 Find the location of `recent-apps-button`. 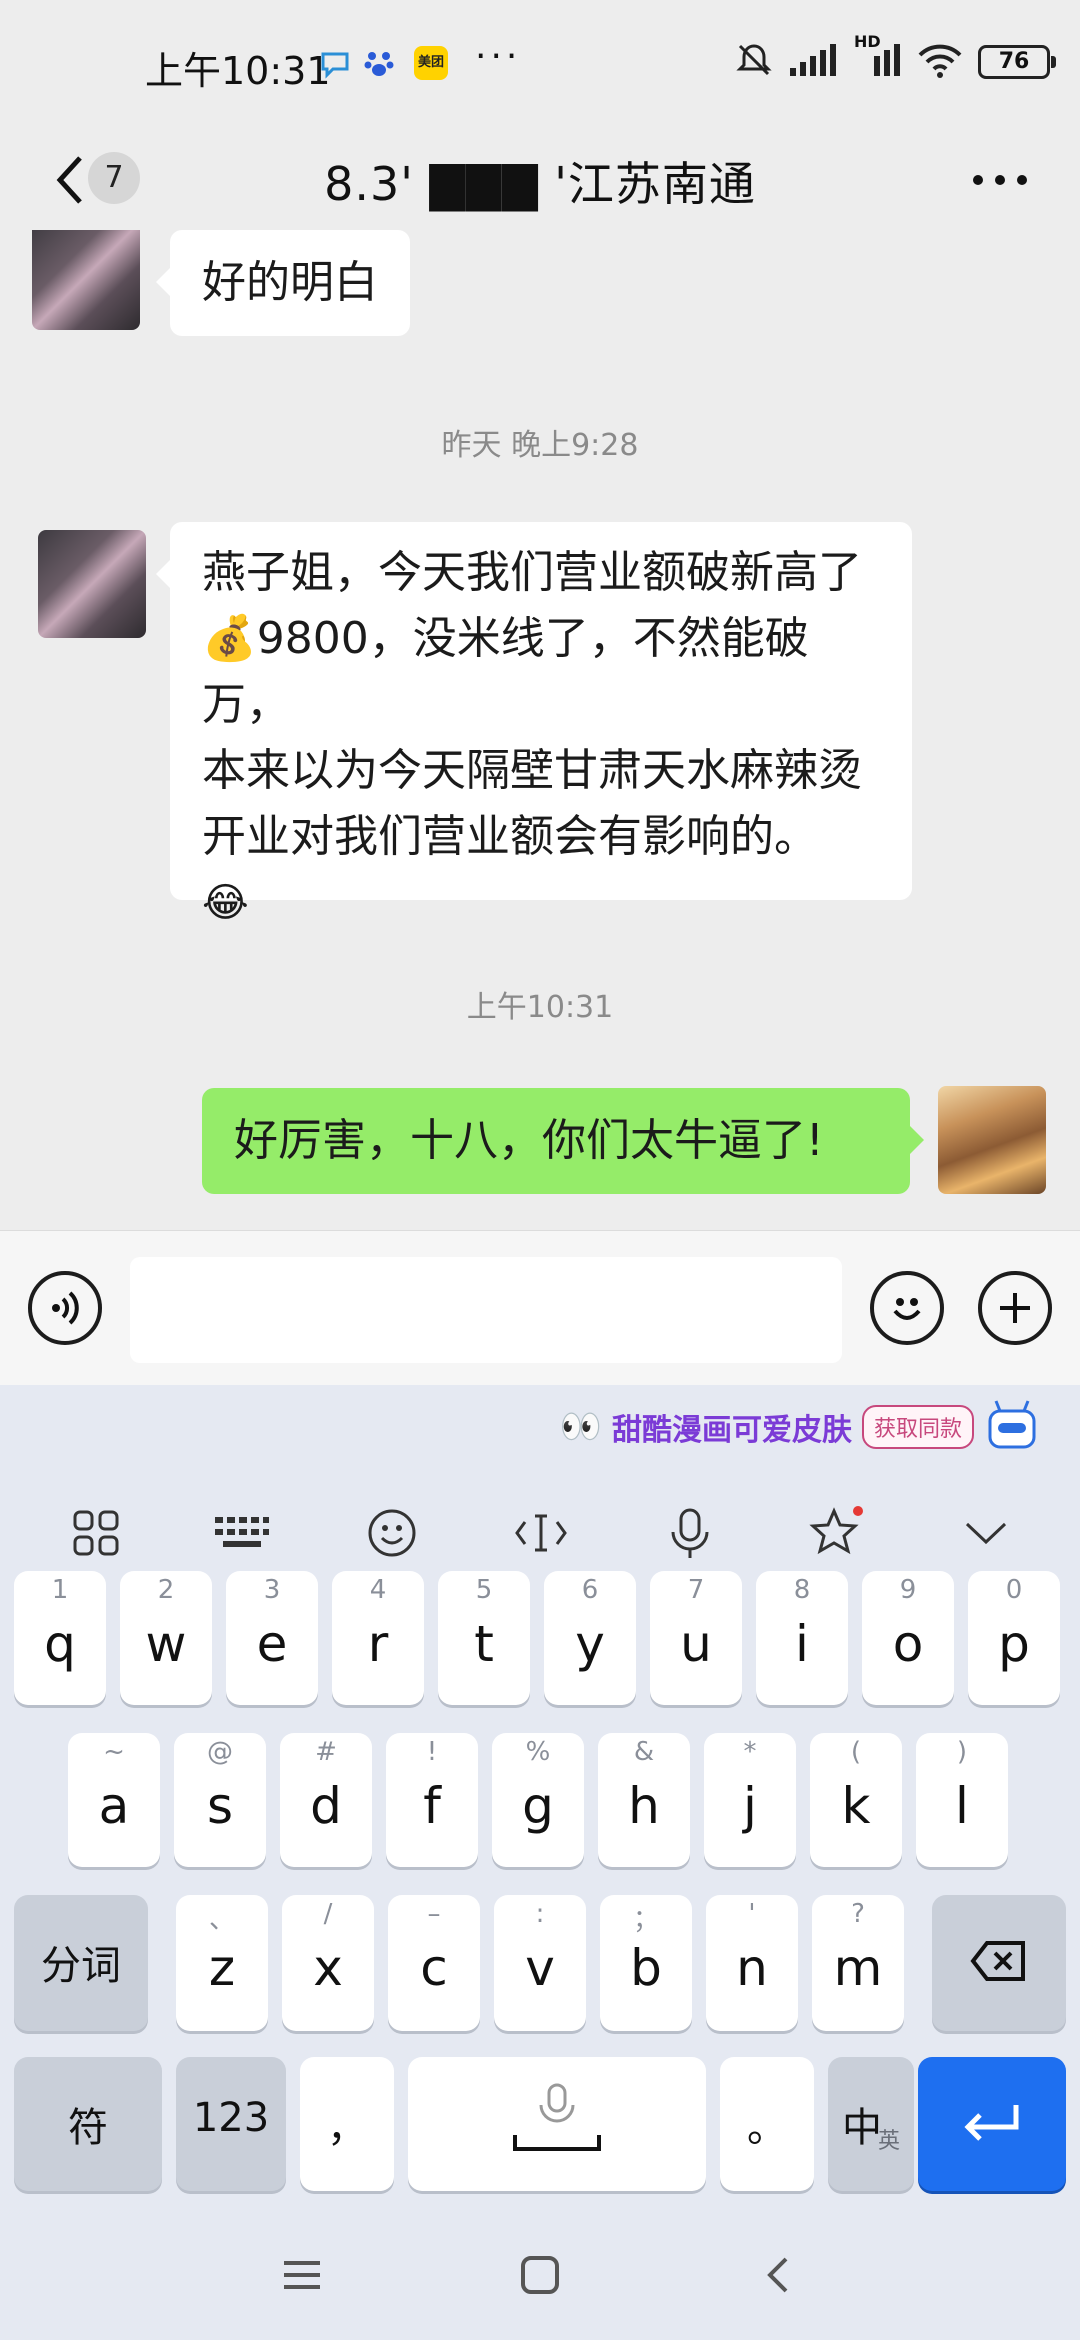

recent-apps-button is located at coordinates (302, 2275).